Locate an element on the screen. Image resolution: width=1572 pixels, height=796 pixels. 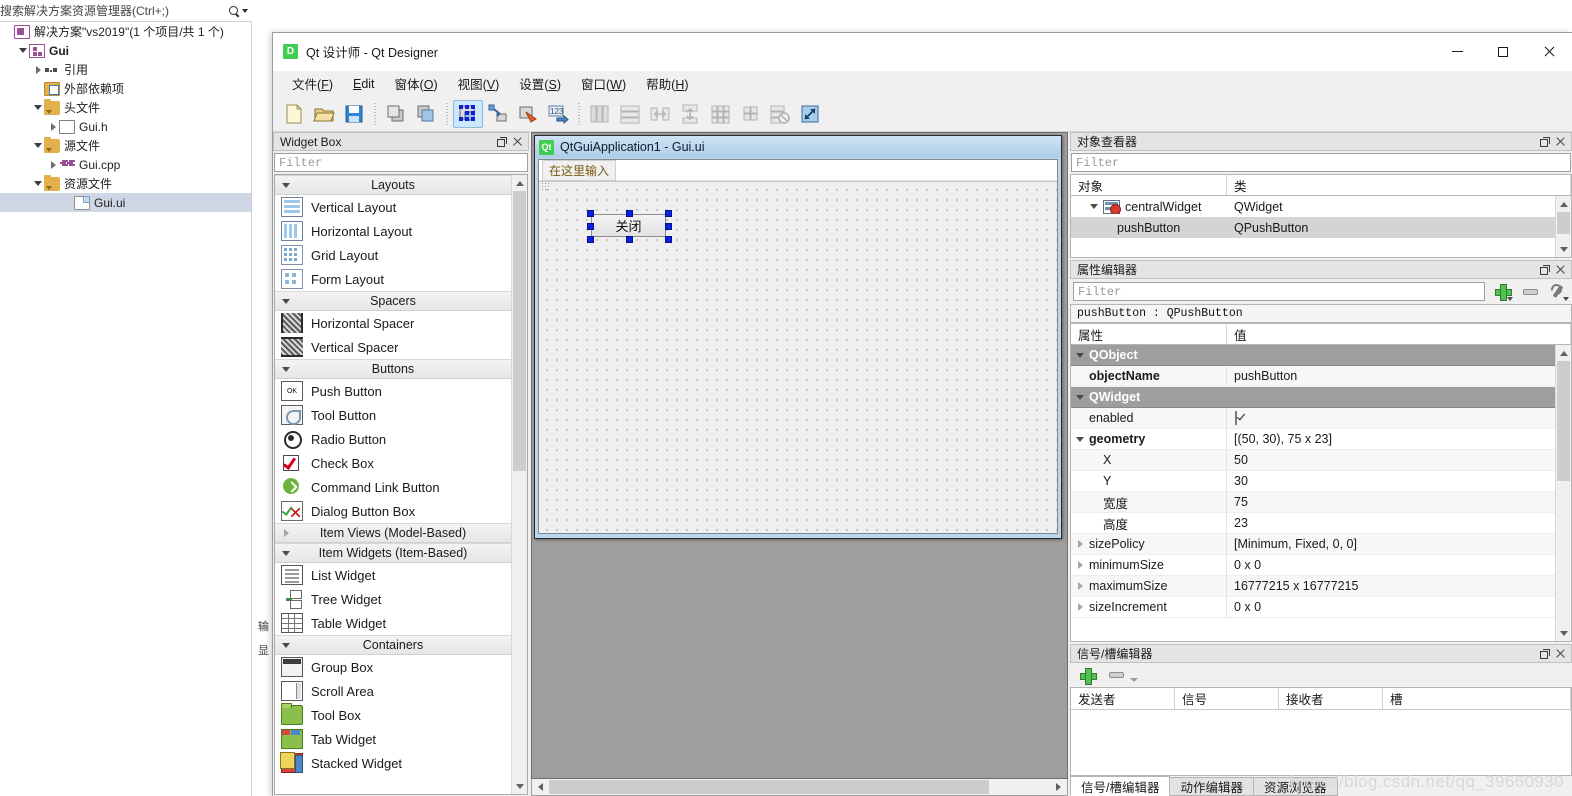
tab-动作编辑器: 动作编辑器 is located at coordinates (1211, 786).